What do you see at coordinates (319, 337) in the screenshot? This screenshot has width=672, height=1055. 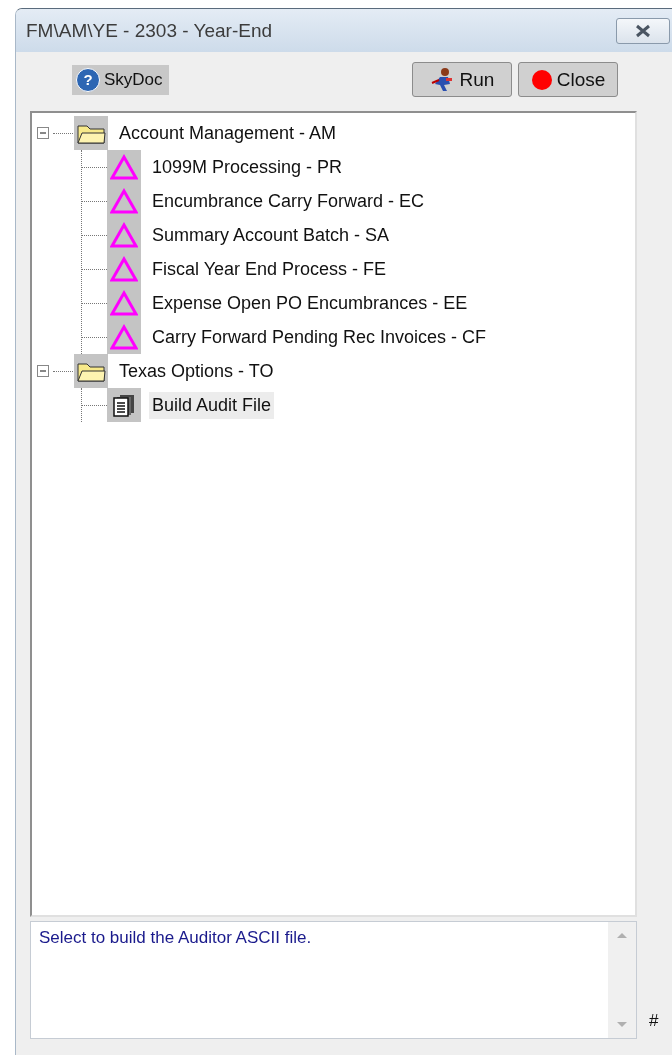 I see `tree-item: Carry Forward Pending Rec Invoices - CF` at bounding box center [319, 337].